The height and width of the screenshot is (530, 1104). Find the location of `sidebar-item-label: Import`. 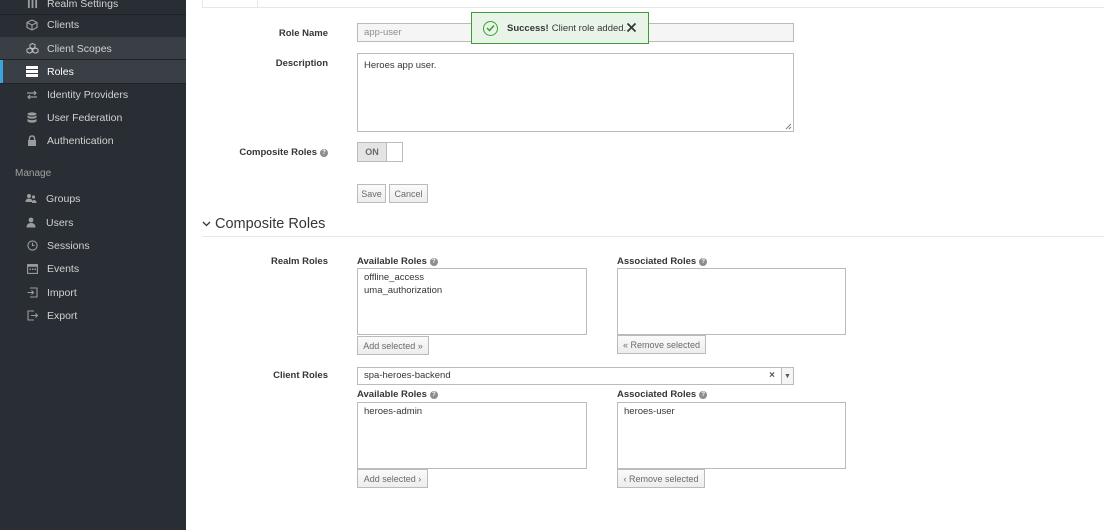

sidebar-item-label: Import is located at coordinates (62, 292).